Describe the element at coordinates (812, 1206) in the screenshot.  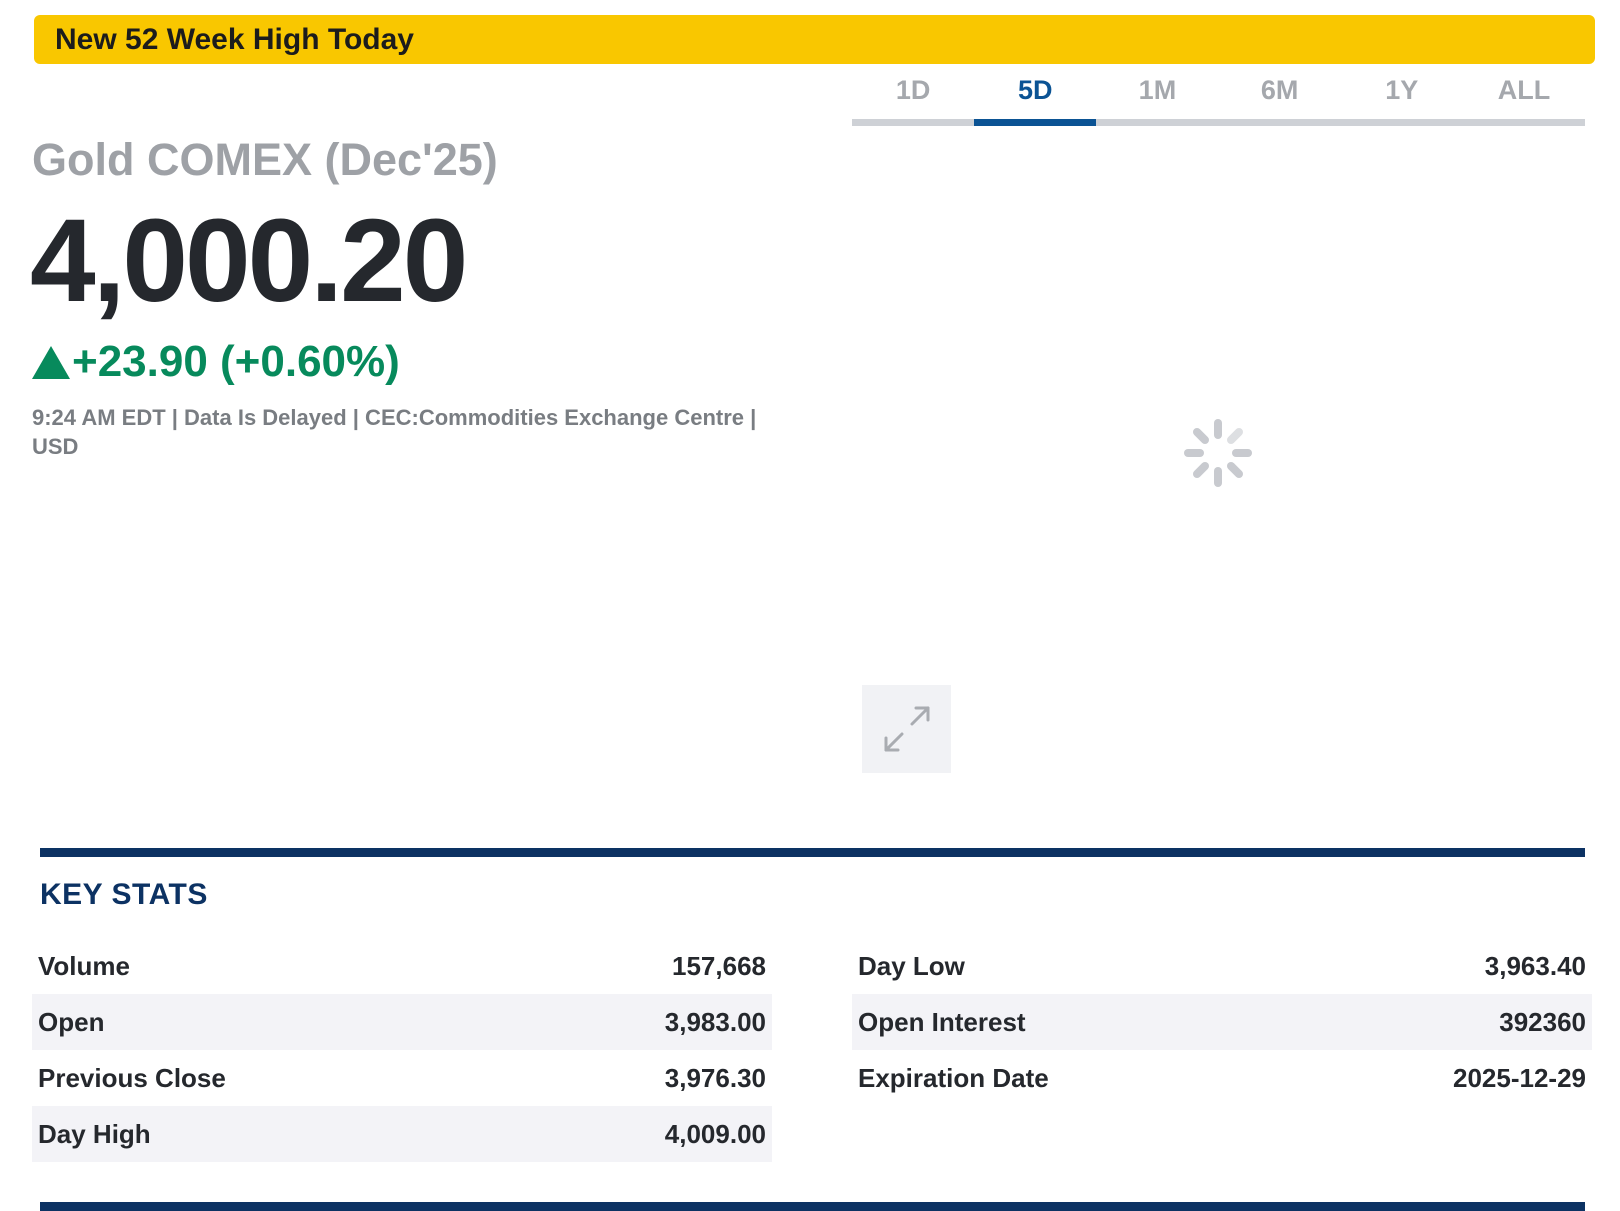
I see `section-divider-bottom` at that location.